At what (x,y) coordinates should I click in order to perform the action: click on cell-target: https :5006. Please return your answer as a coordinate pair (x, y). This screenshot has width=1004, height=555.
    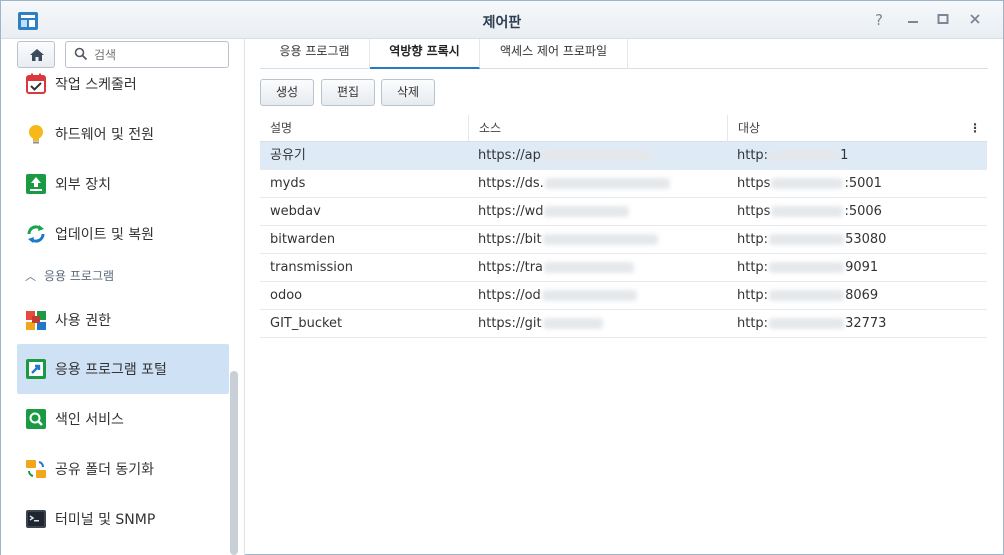
    Looking at the image, I should click on (857, 212).